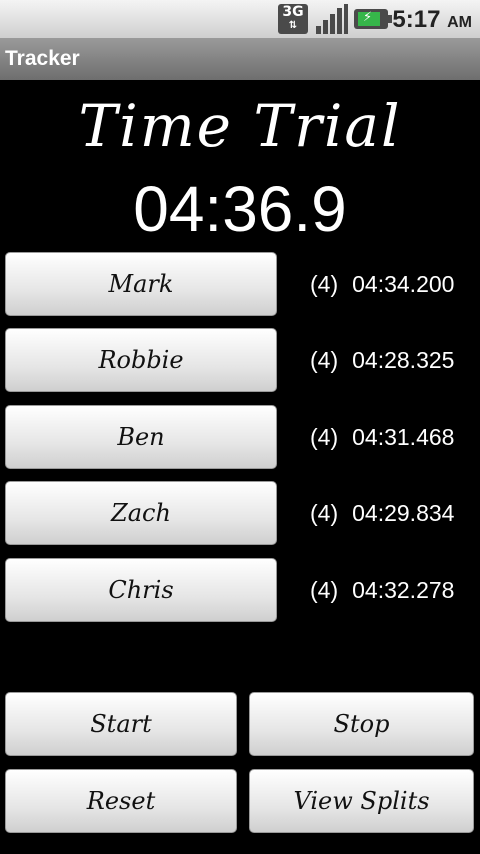 This screenshot has height=854, width=480. I want to click on runner-name: Chris, so click(141, 590).